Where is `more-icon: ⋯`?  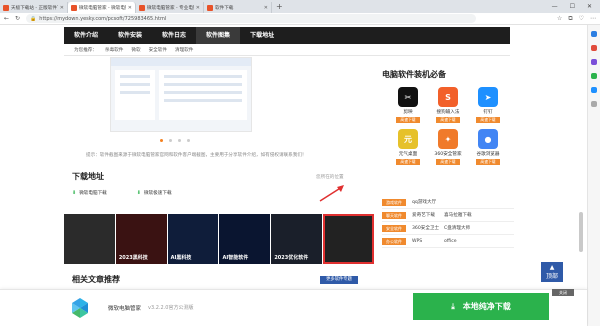 more-icon: ⋯ is located at coordinates (593, 19).